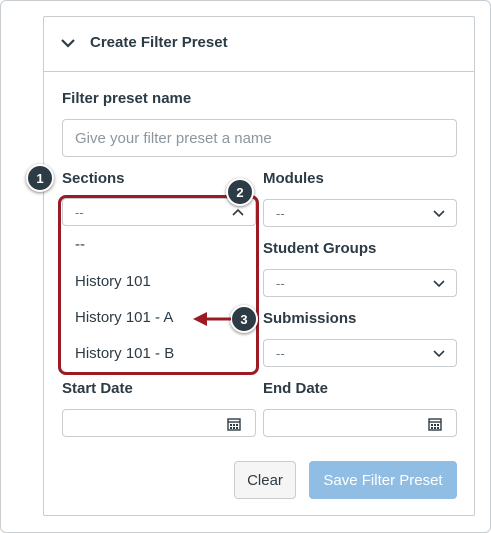 This screenshot has width=491, height=533. Describe the element at coordinates (296, 388) in the screenshot. I see `end-date-label: End Date` at that location.